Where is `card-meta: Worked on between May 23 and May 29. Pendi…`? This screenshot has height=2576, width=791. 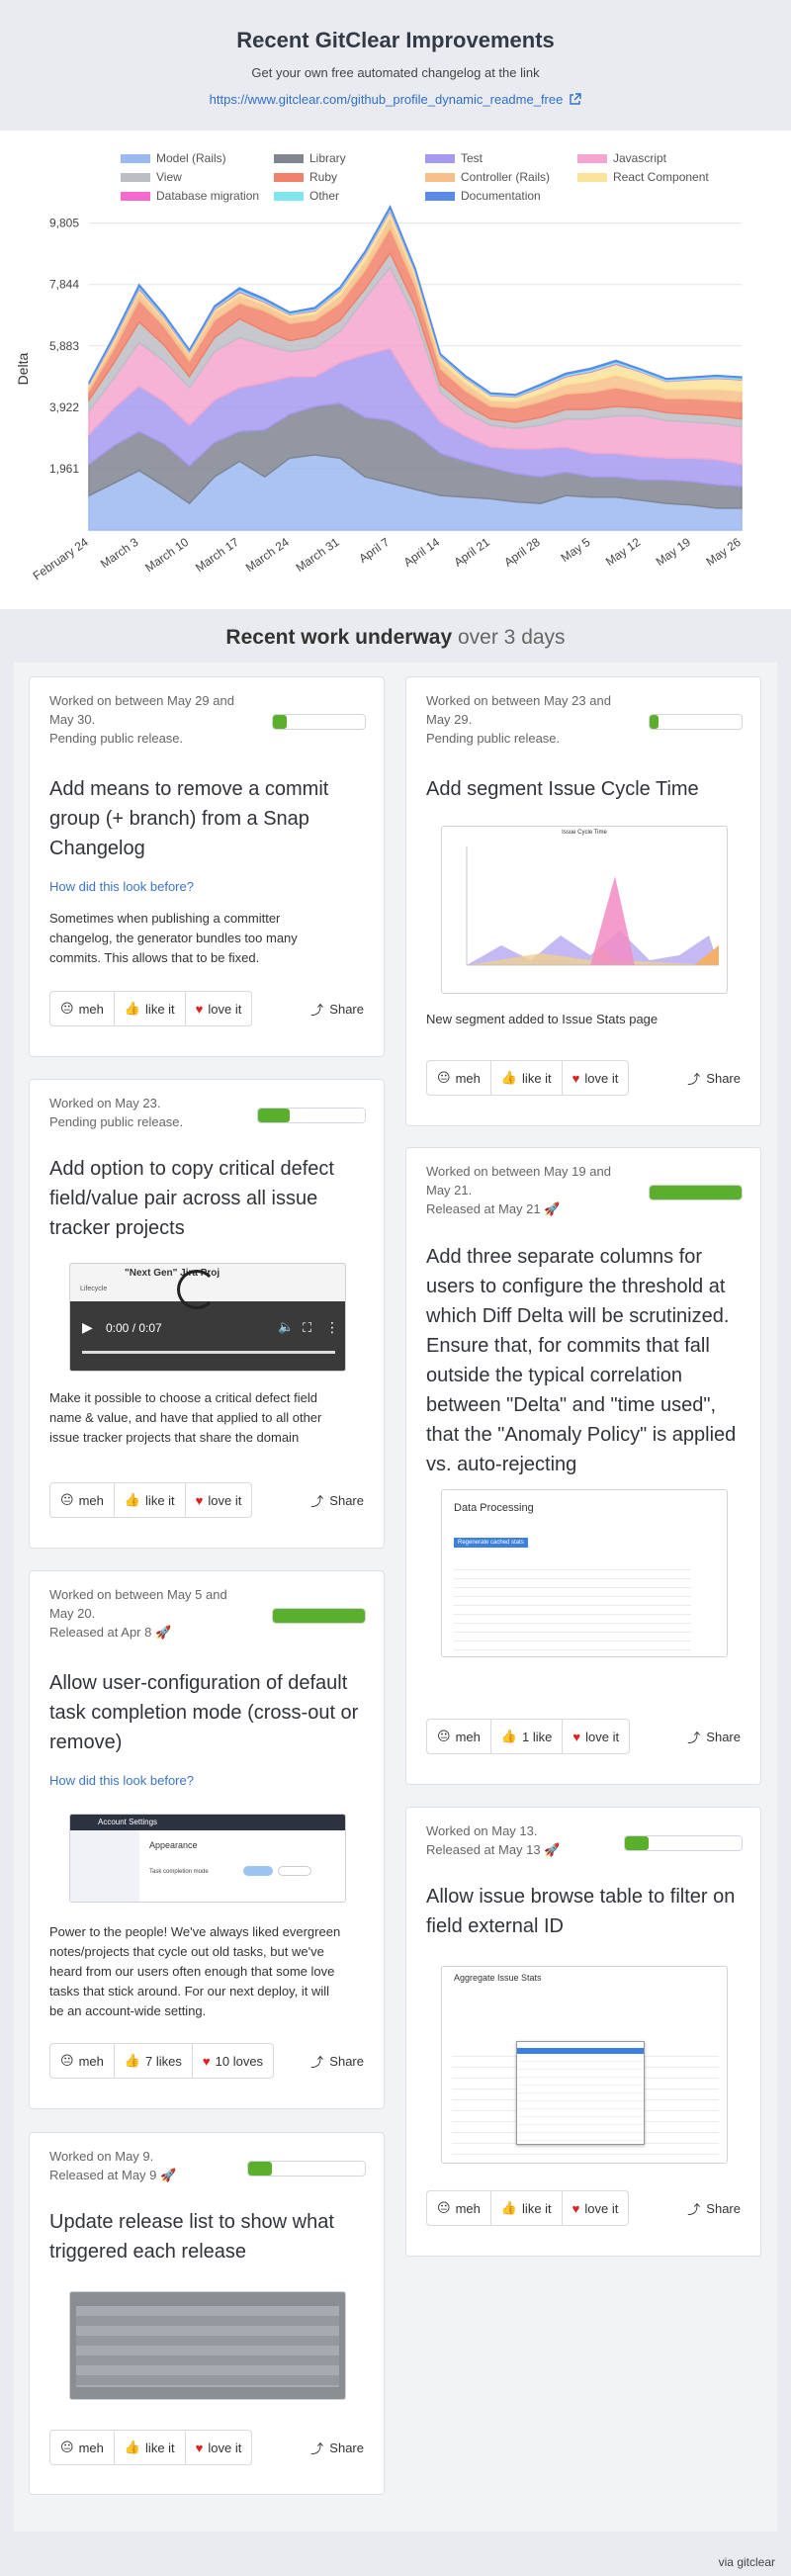
card-meta: Worked on between May 23 and May 29. Pendi… is located at coordinates (518, 719).